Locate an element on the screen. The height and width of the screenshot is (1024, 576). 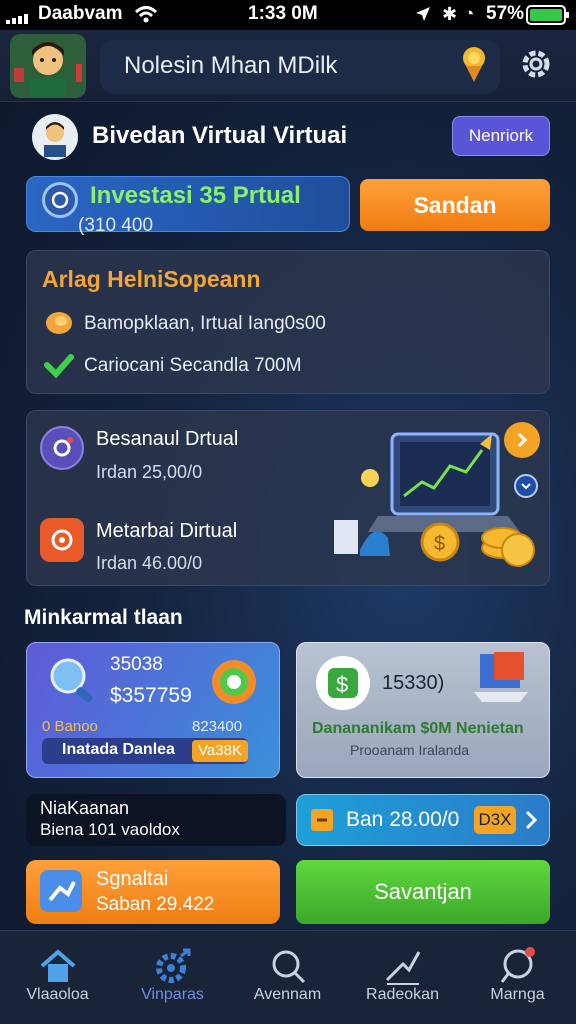
nav-messages: Marnga is located at coordinates (517, 982).